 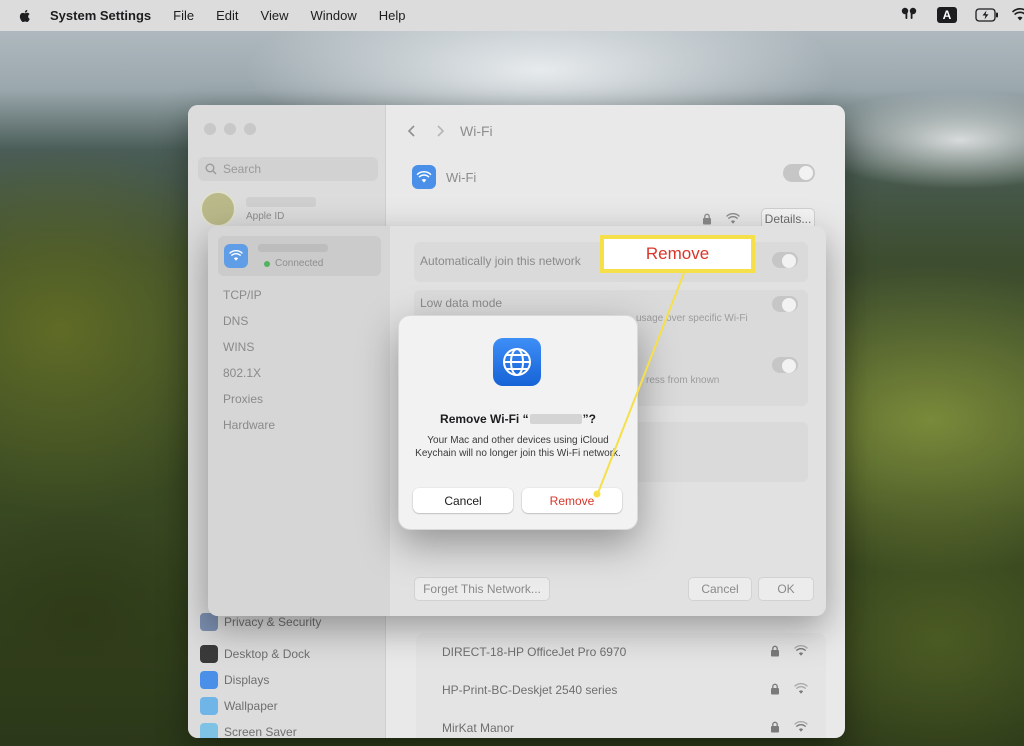 I want to click on apple-id-label: Apple ID, so click(x=265, y=216).